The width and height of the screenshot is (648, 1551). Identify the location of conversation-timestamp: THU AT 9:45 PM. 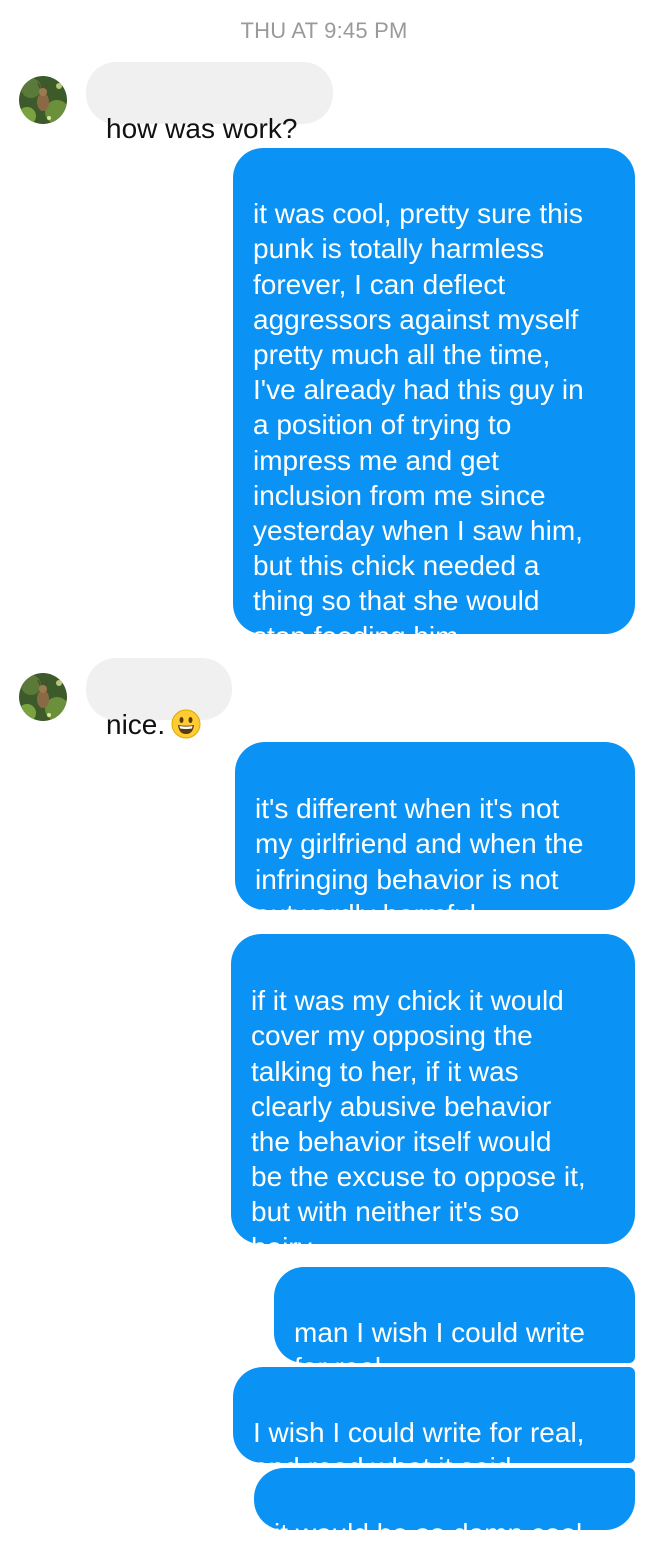
(324, 30).